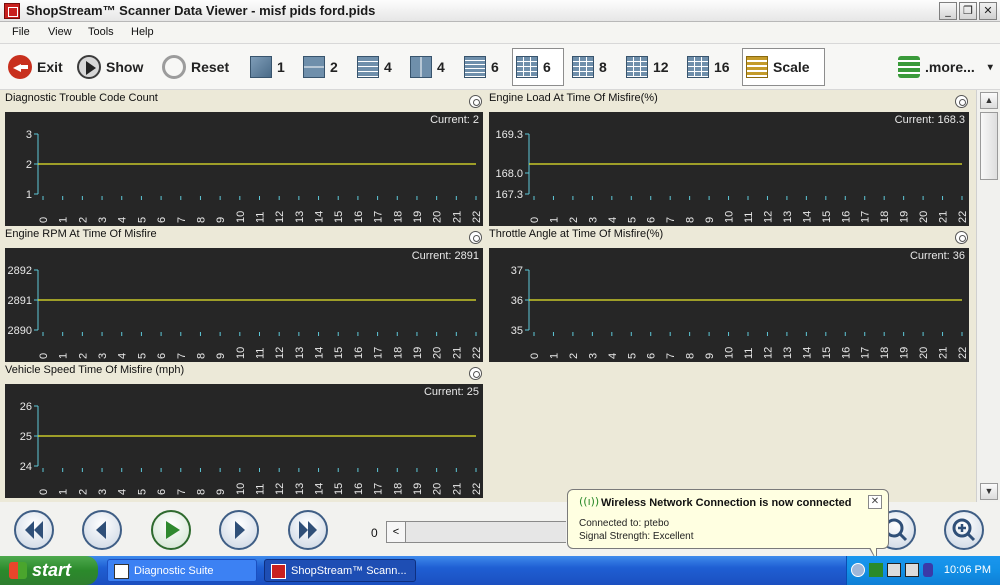 The image size is (1000, 585). What do you see at coordinates (26, 467) in the screenshot?
I see `y-tick-label: 24` at bounding box center [26, 467].